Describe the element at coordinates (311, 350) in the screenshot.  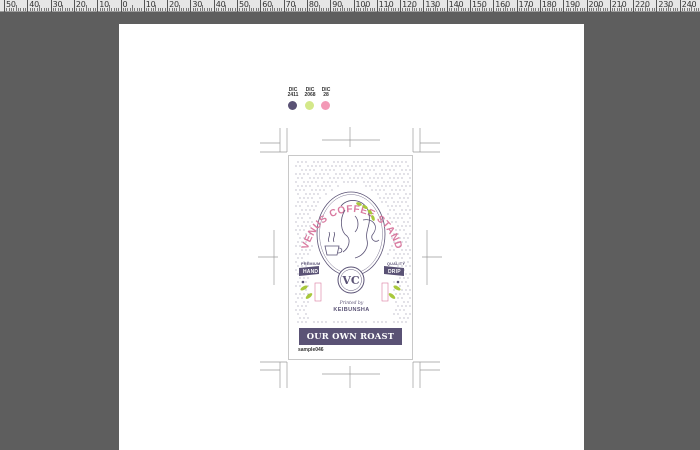
I see `file-label: sample046` at that location.